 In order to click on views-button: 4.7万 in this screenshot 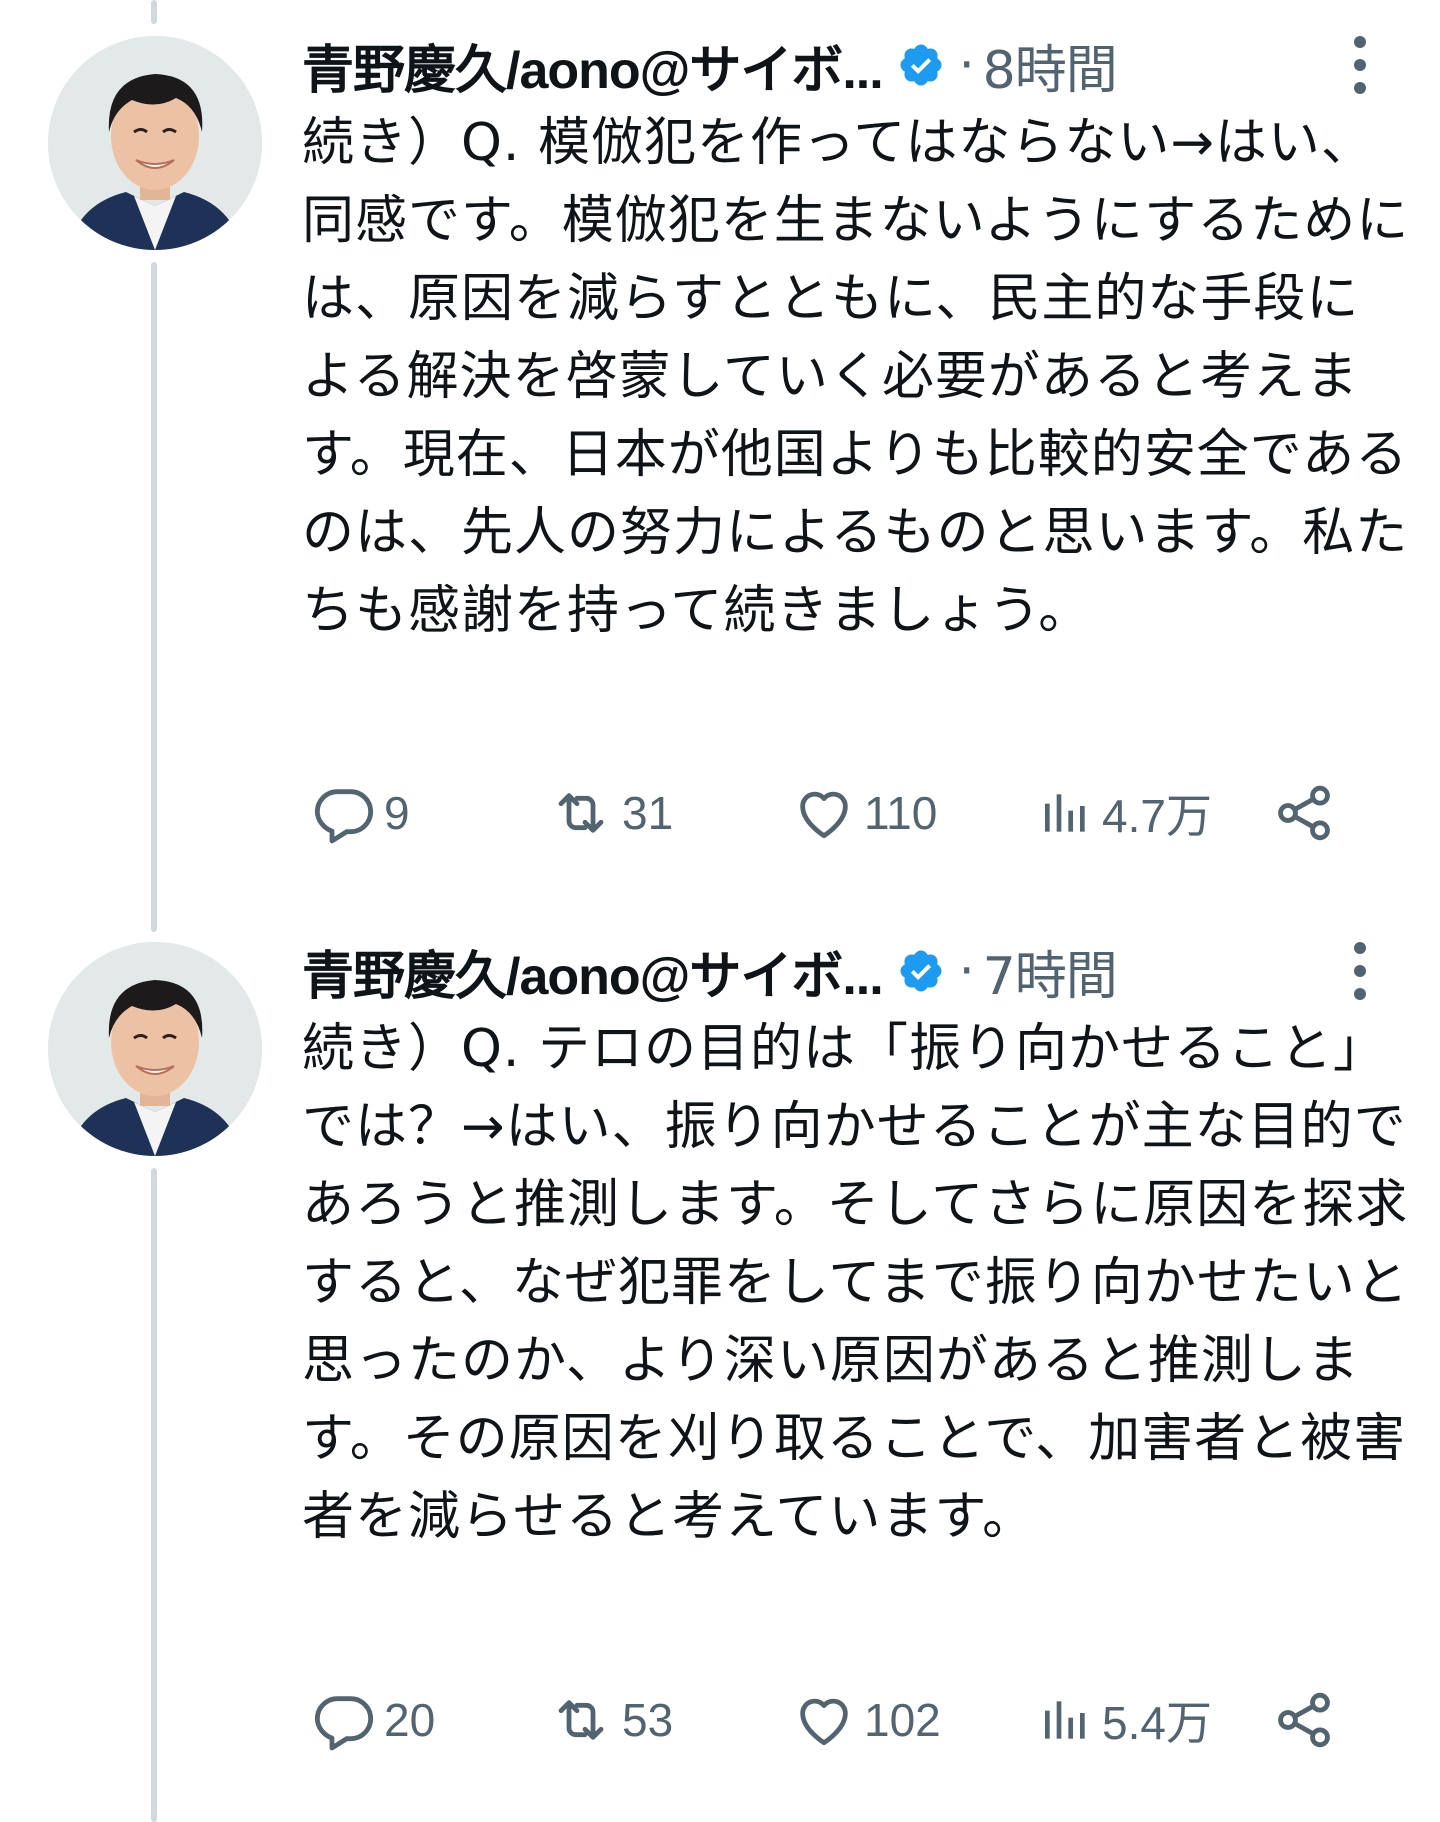, I will do `click(1125, 813)`.